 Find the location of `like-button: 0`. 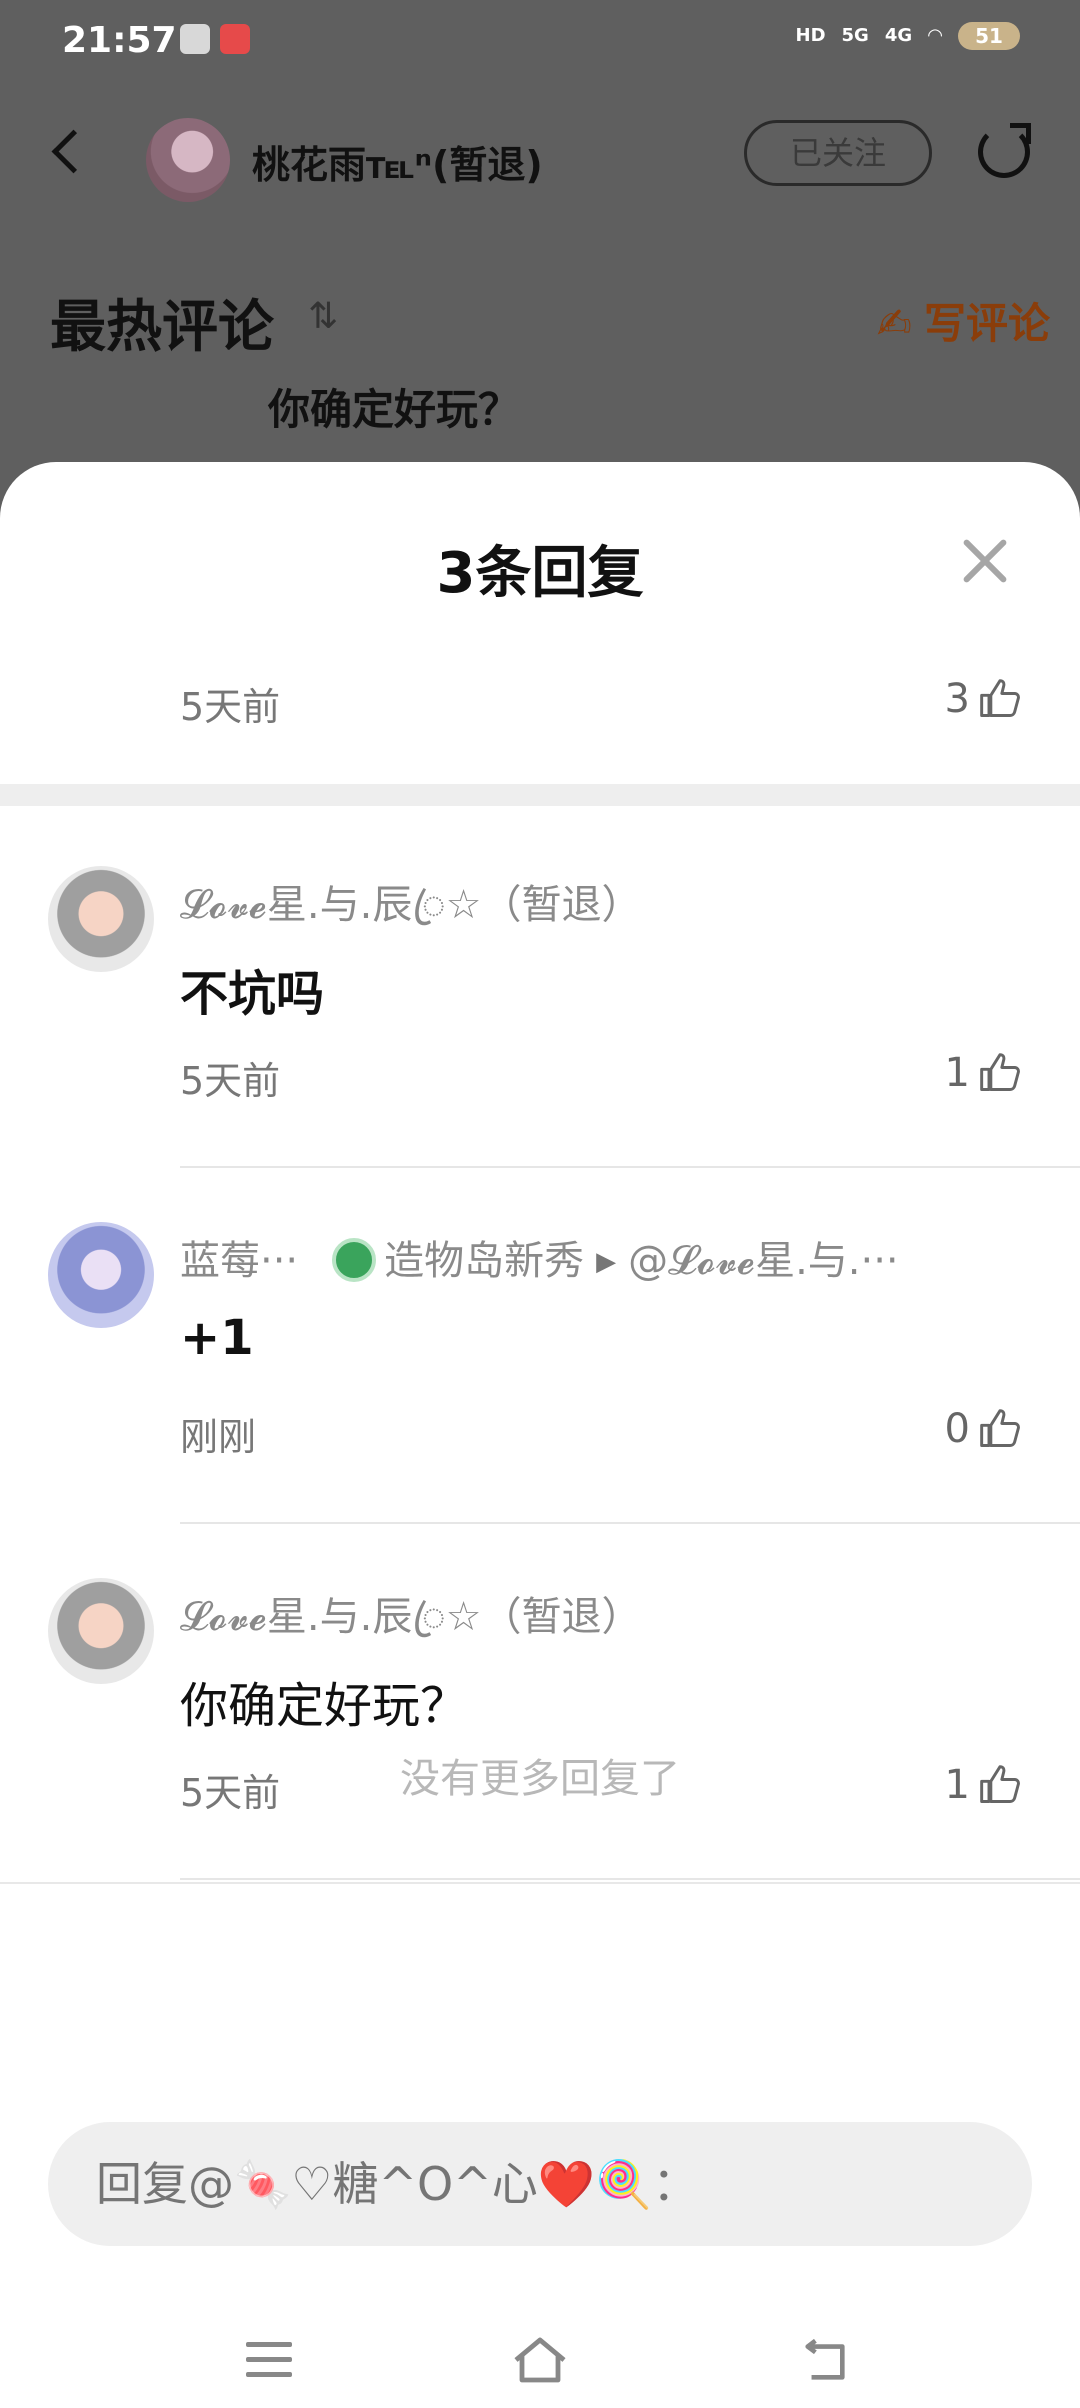

like-button: 0 is located at coordinates (983, 1429).